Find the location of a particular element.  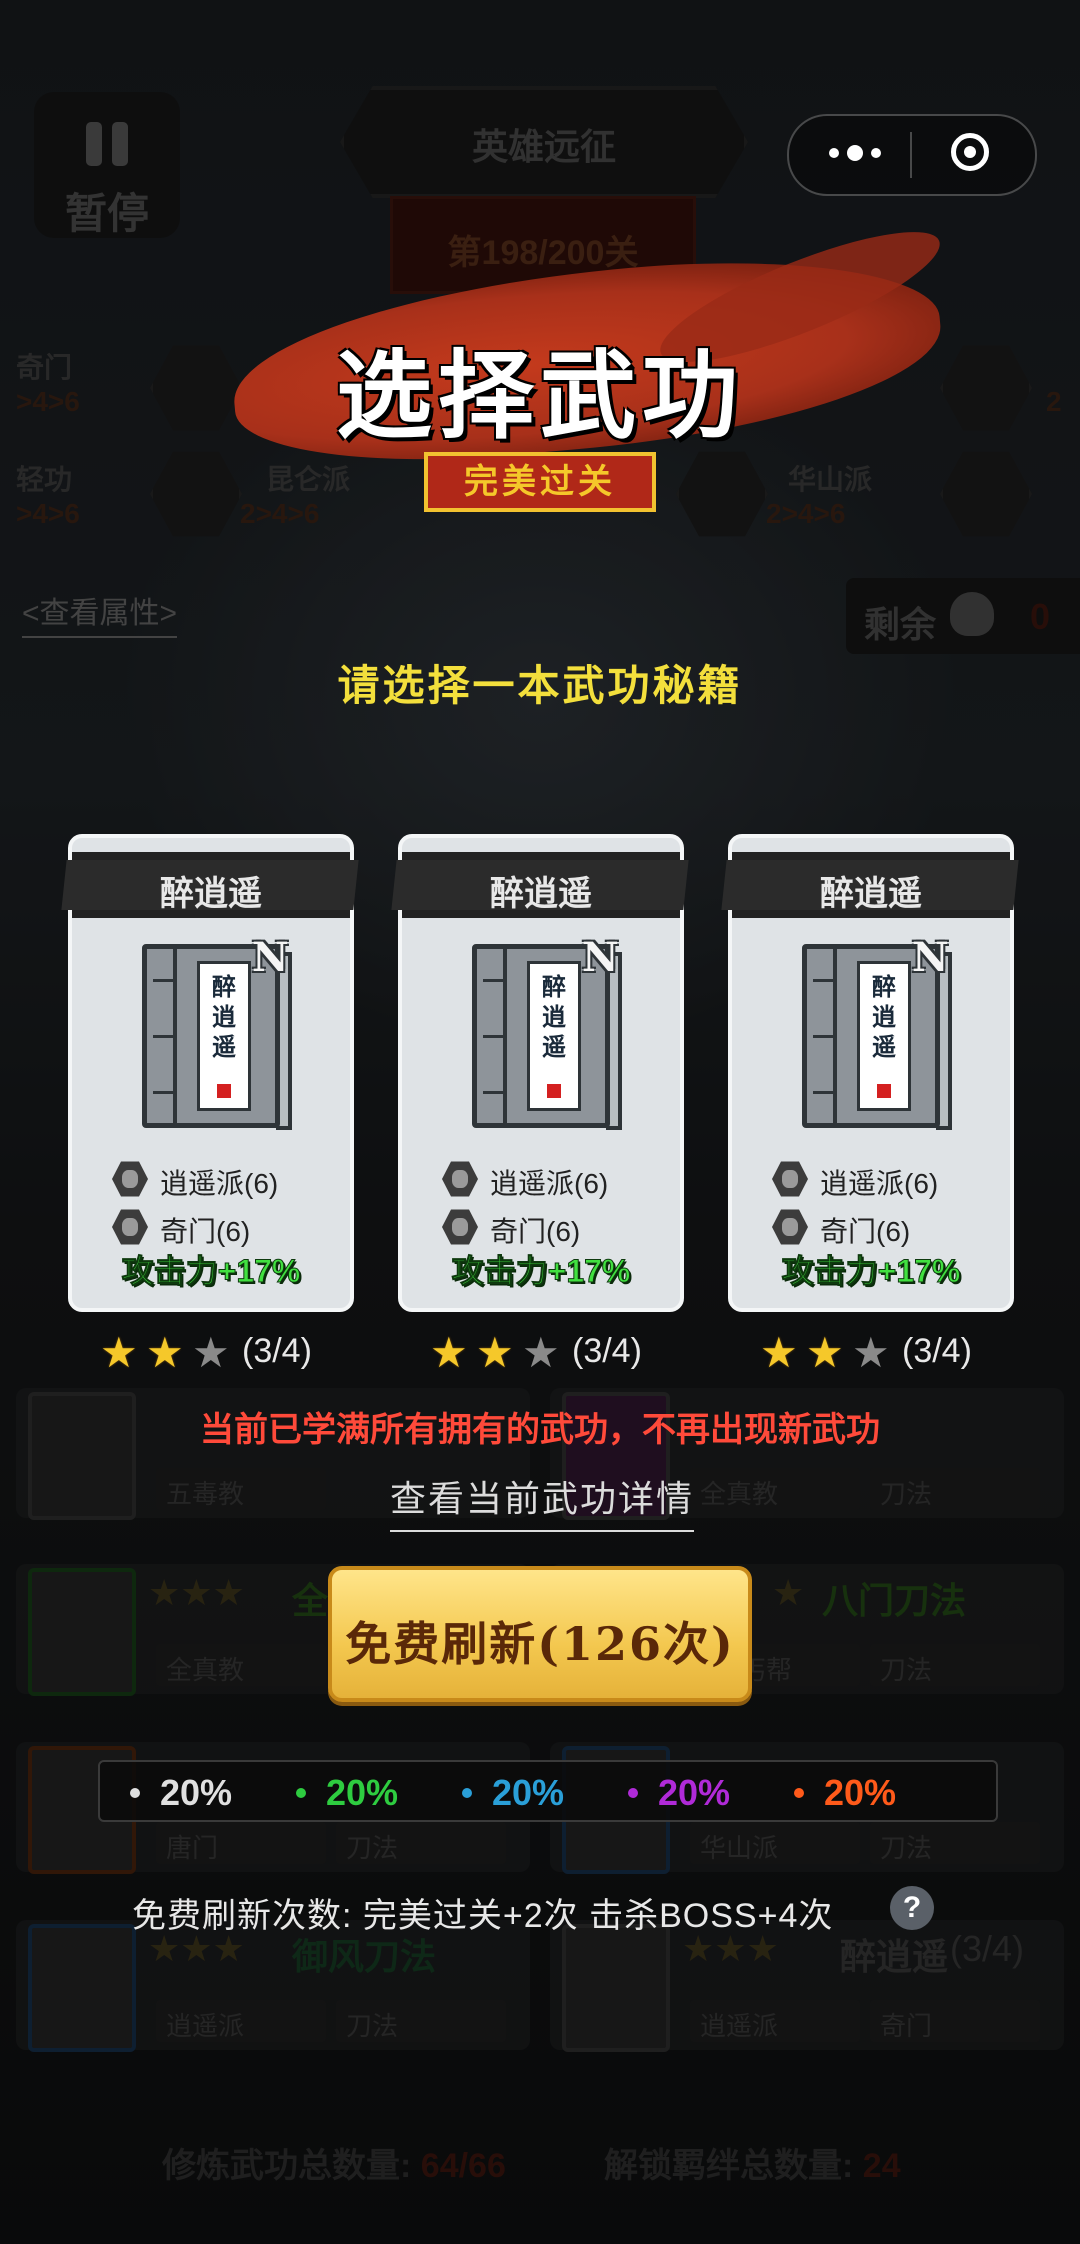

select-prompt: 请选择一本武功秘籍 is located at coordinates (540, 685).